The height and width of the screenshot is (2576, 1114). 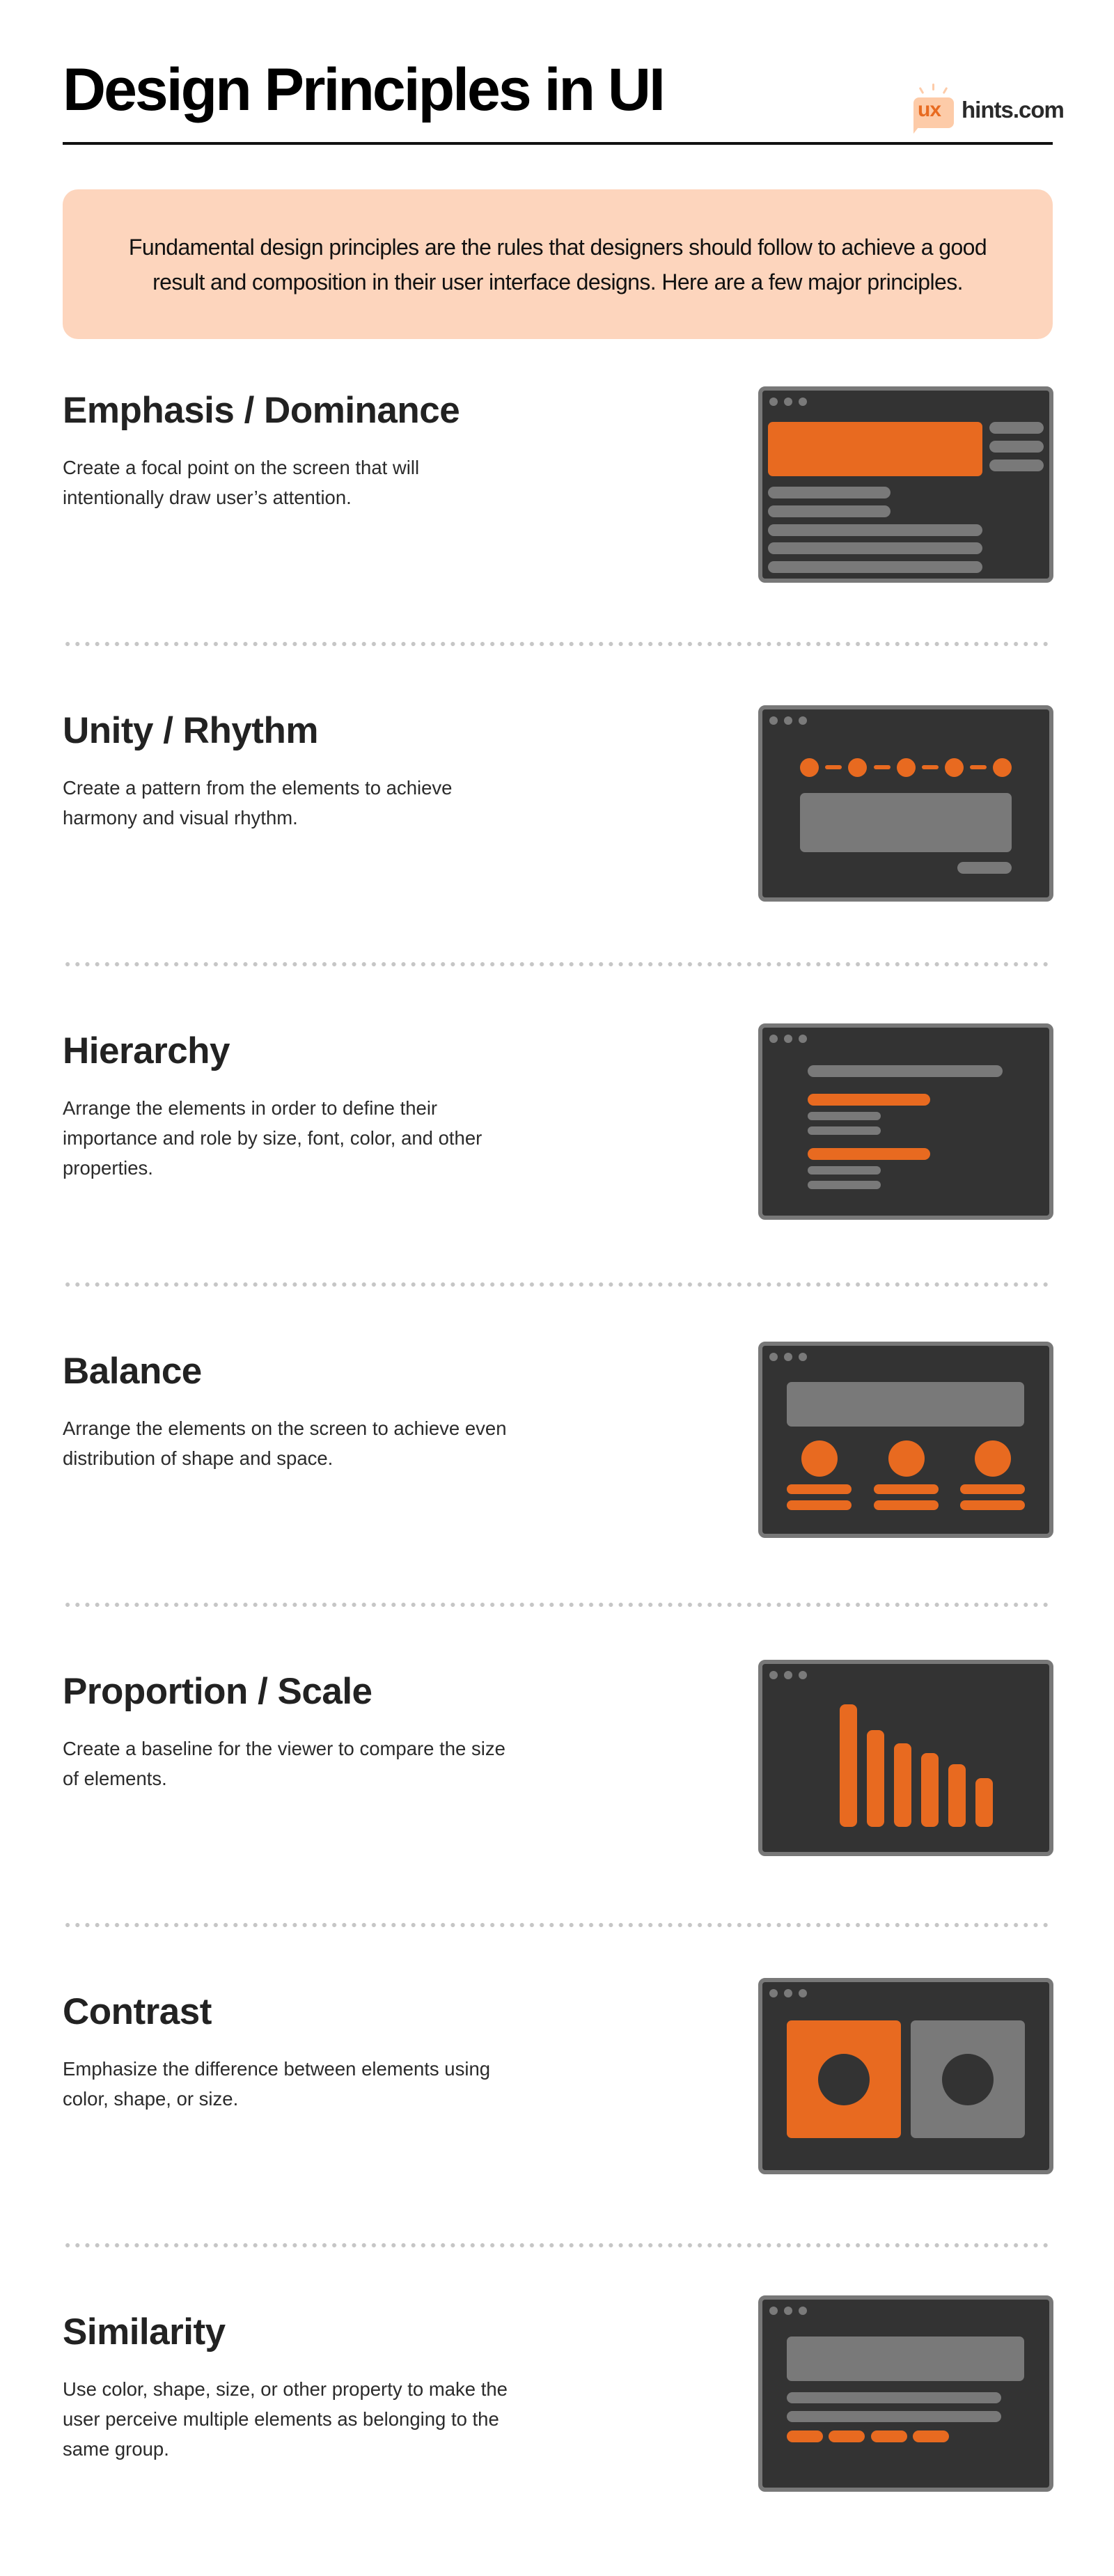 What do you see at coordinates (146, 1050) in the screenshot?
I see `section-title: Hierarchy` at bounding box center [146, 1050].